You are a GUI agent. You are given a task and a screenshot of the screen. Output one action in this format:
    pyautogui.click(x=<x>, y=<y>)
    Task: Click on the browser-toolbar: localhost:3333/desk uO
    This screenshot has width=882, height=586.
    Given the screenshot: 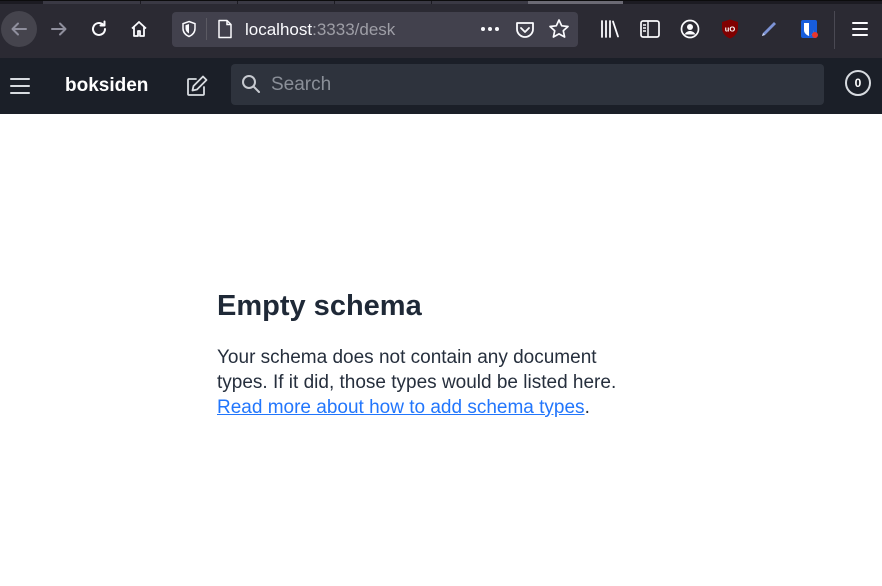 What is the action you would take?
    pyautogui.click(x=441, y=29)
    